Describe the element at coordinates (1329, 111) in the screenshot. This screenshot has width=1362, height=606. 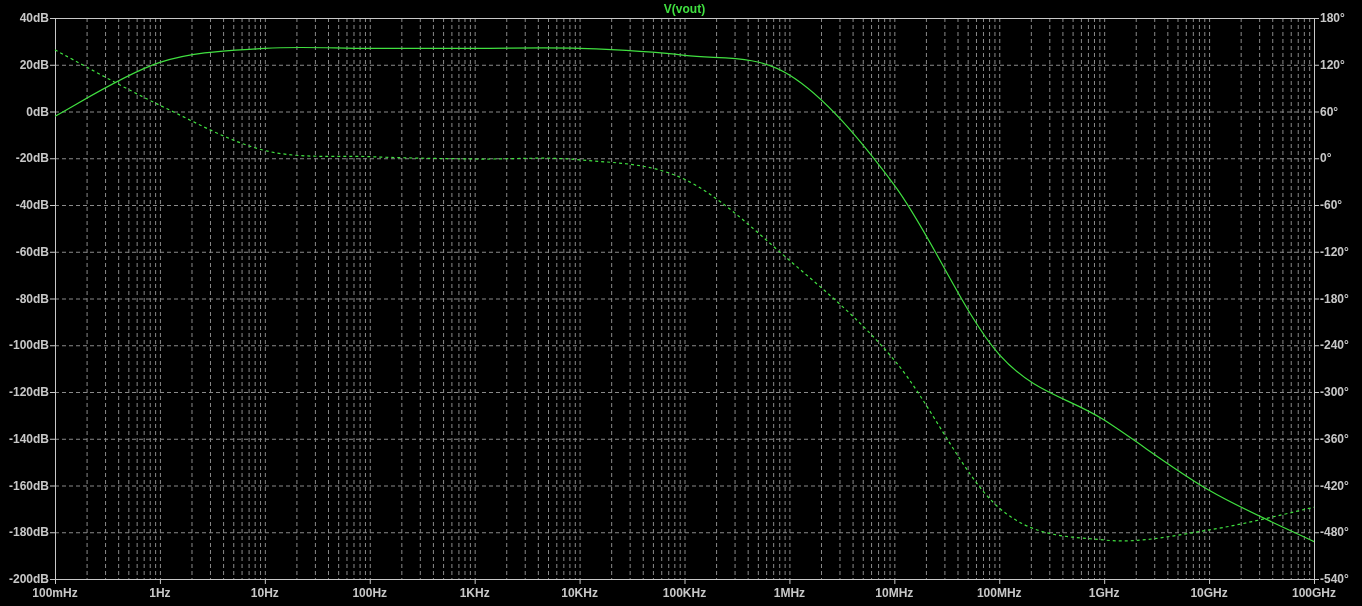
I see `phase-axis-label: 60°` at that location.